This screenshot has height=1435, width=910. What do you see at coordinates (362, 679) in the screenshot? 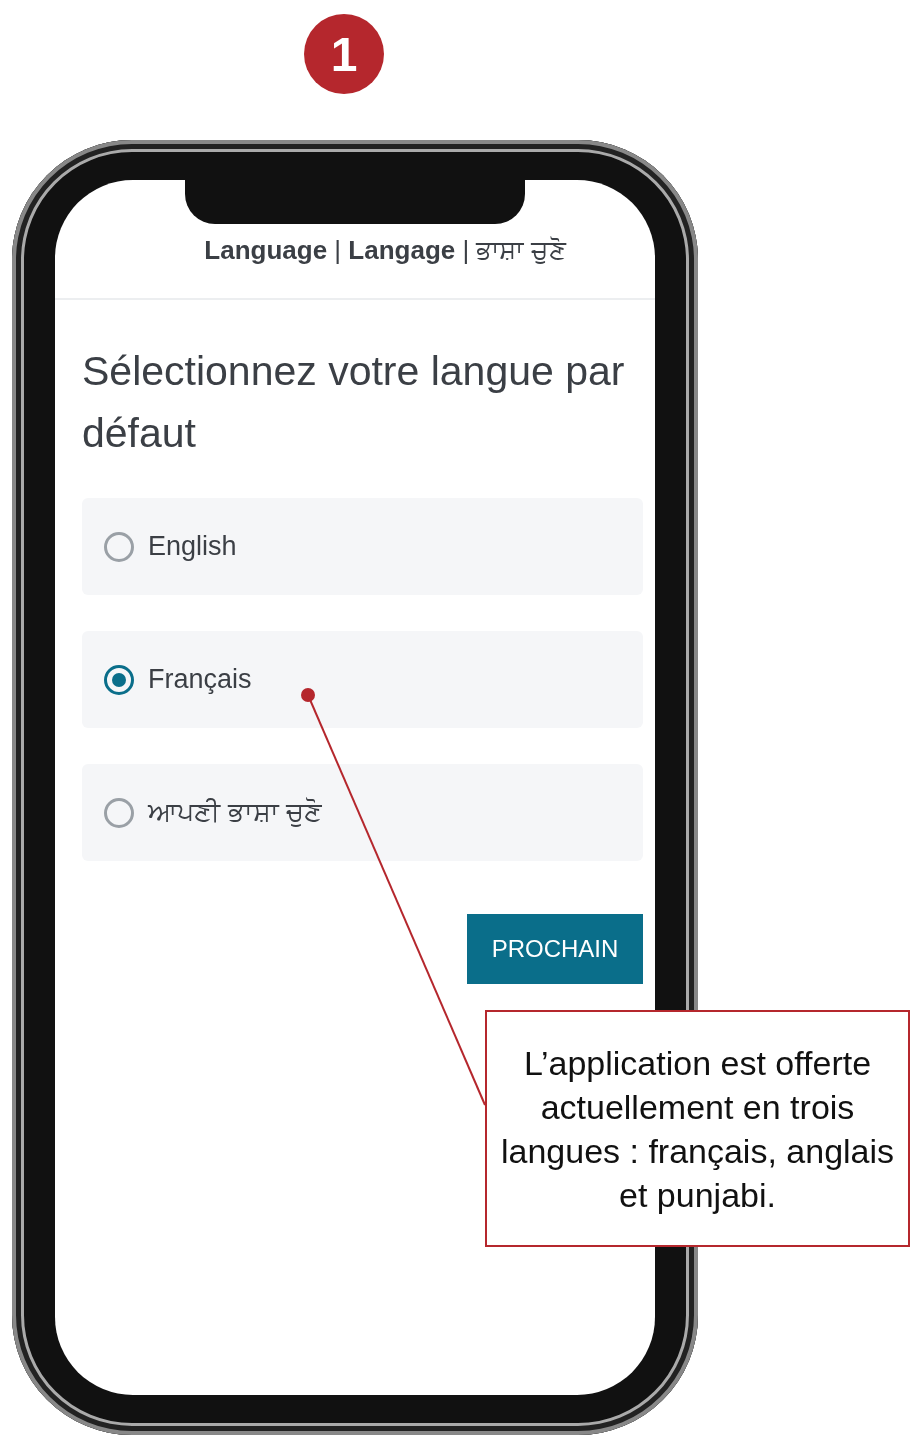
I see `language-option: Français` at bounding box center [362, 679].